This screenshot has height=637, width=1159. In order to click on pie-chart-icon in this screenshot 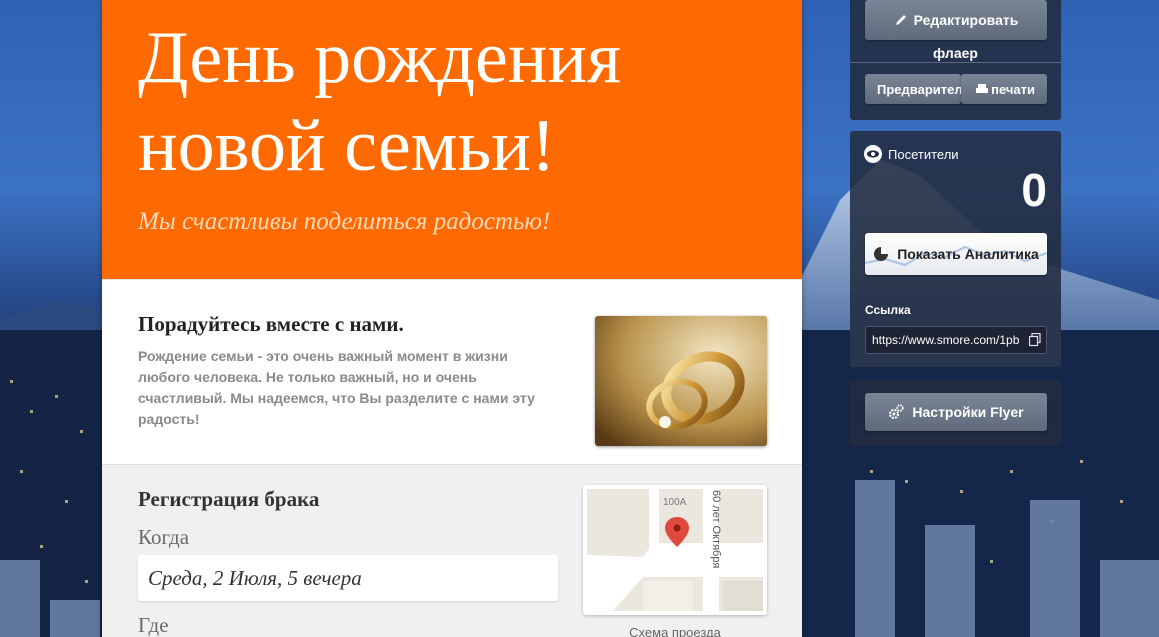, I will do `click(881, 254)`.